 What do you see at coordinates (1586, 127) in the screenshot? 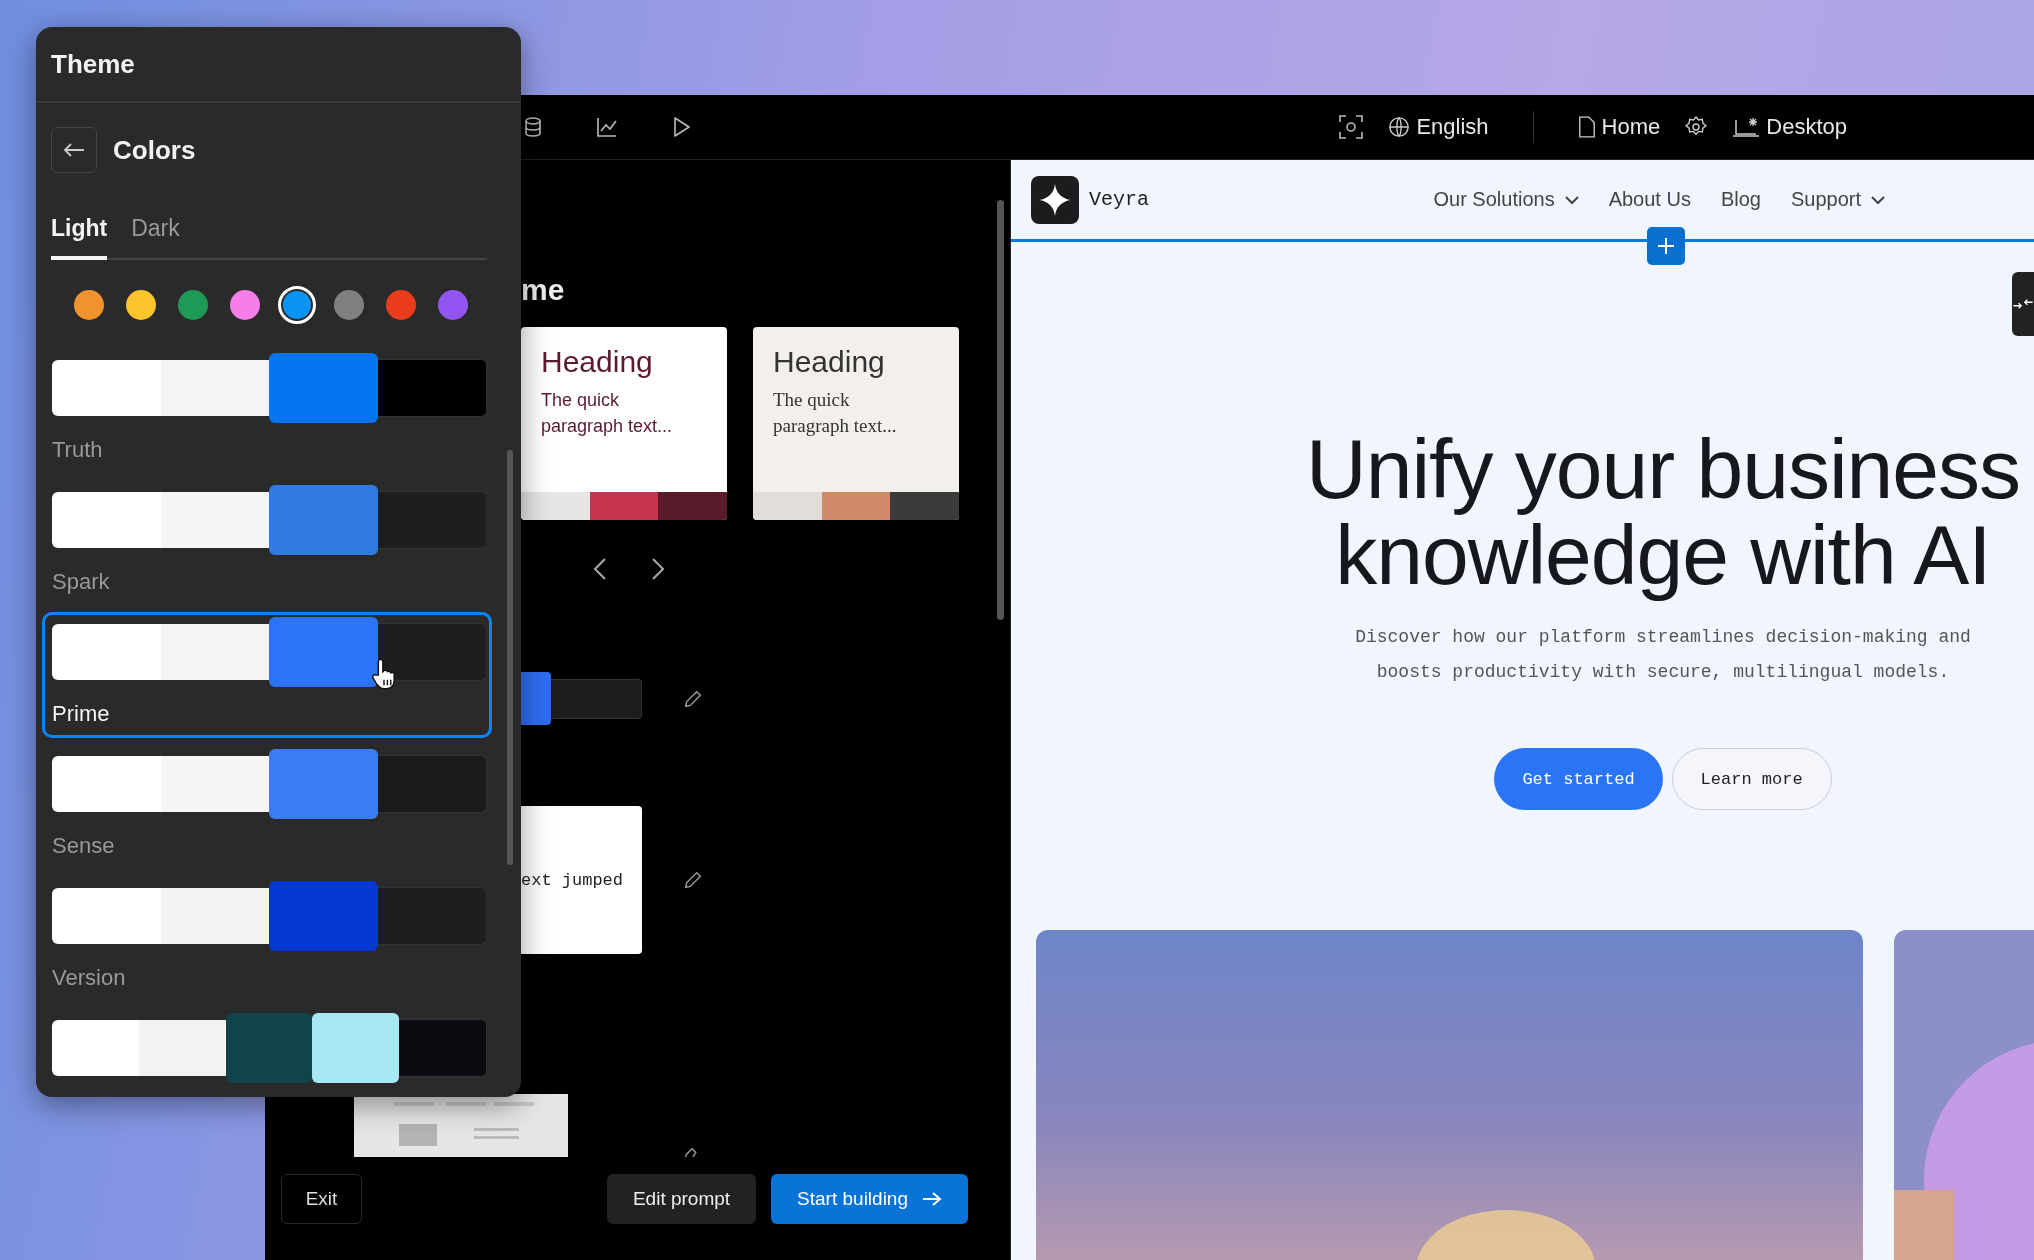
I see `file-icon` at bounding box center [1586, 127].